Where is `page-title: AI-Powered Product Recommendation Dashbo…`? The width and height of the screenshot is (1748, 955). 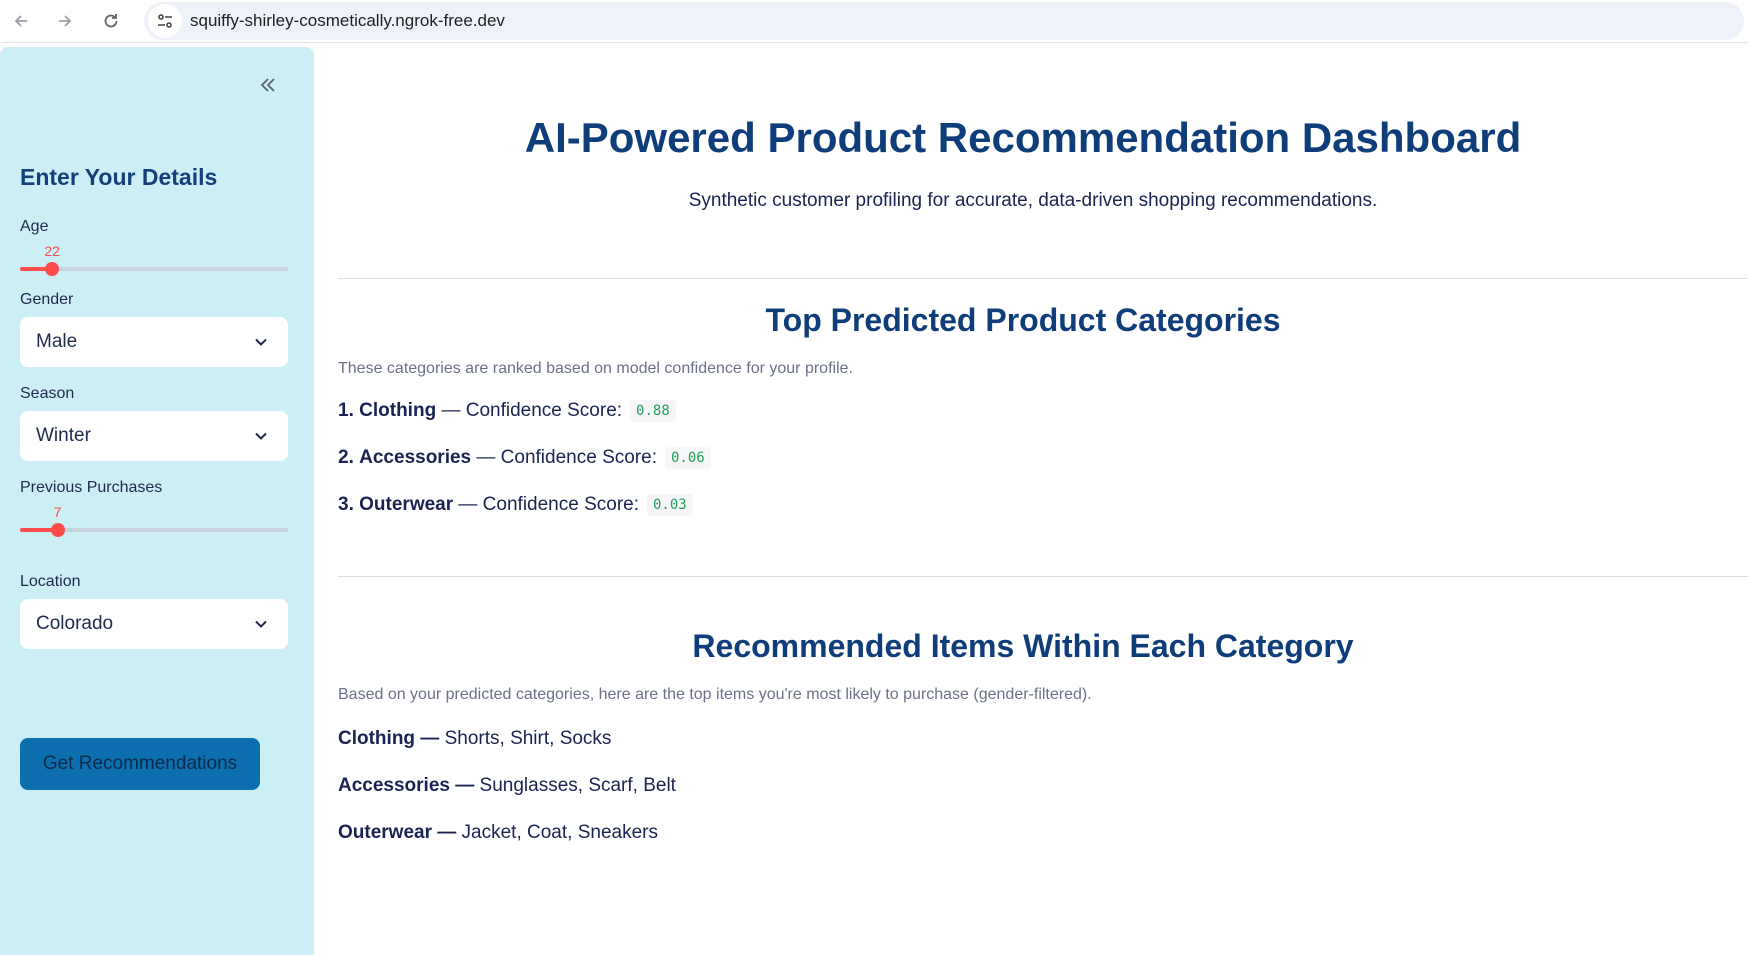 page-title: AI-Powered Product Recommendation Dashbo… is located at coordinates (1023, 137).